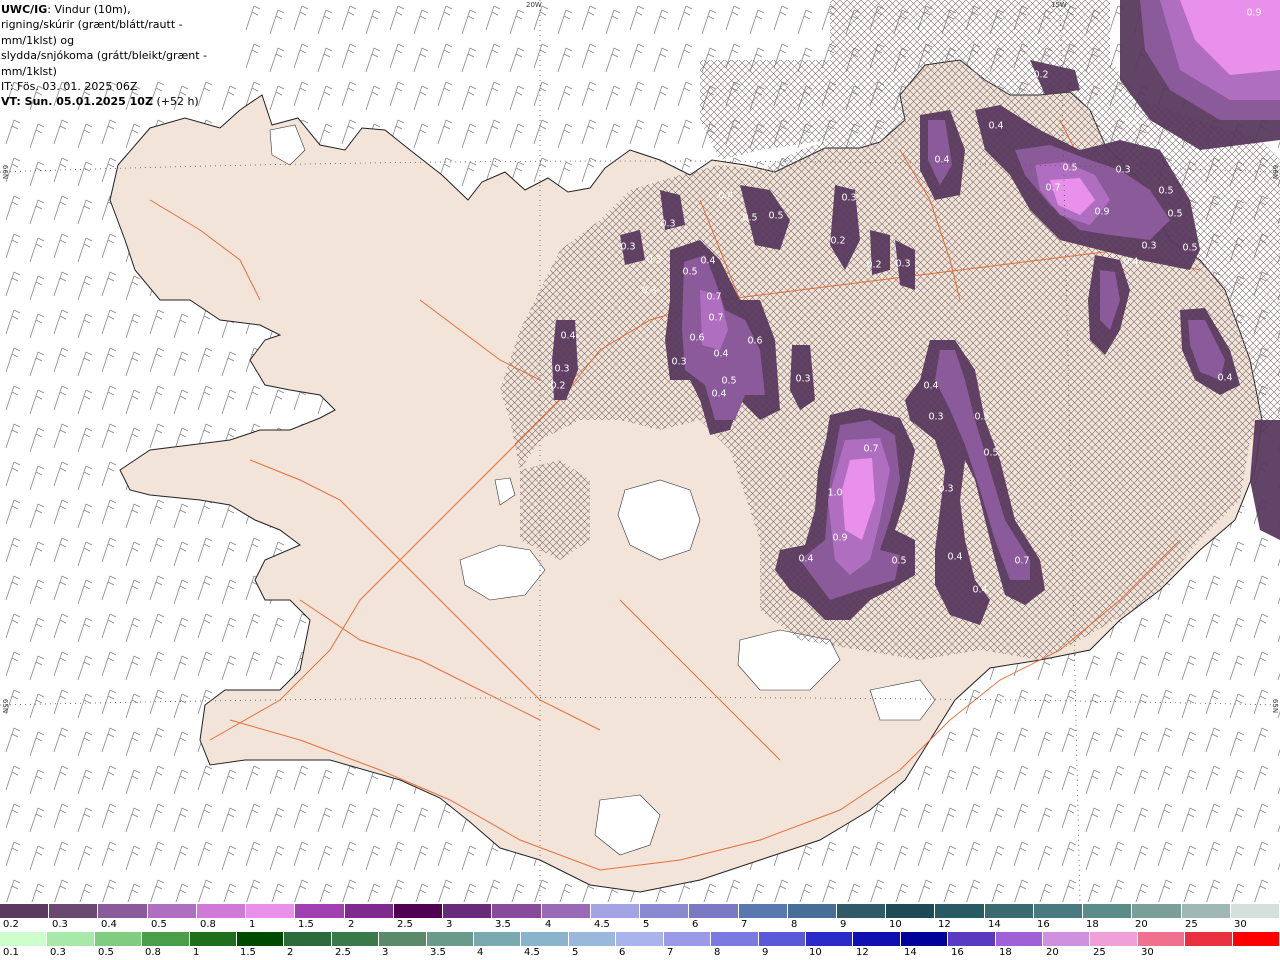 This screenshot has height=960, width=1280. What do you see at coordinates (910, 952) in the screenshot?
I see `rain-legend-label: 14` at bounding box center [910, 952].